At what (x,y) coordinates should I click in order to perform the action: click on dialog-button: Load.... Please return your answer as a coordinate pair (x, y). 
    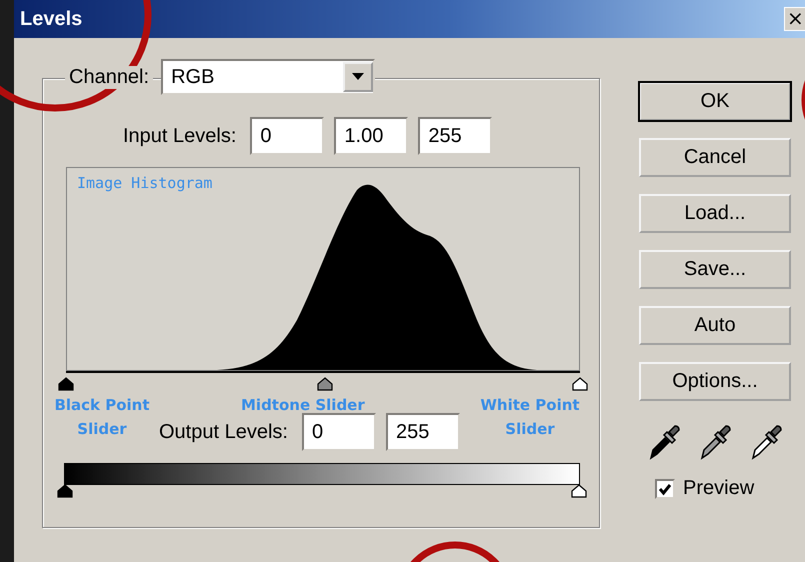
    Looking at the image, I should click on (715, 213).